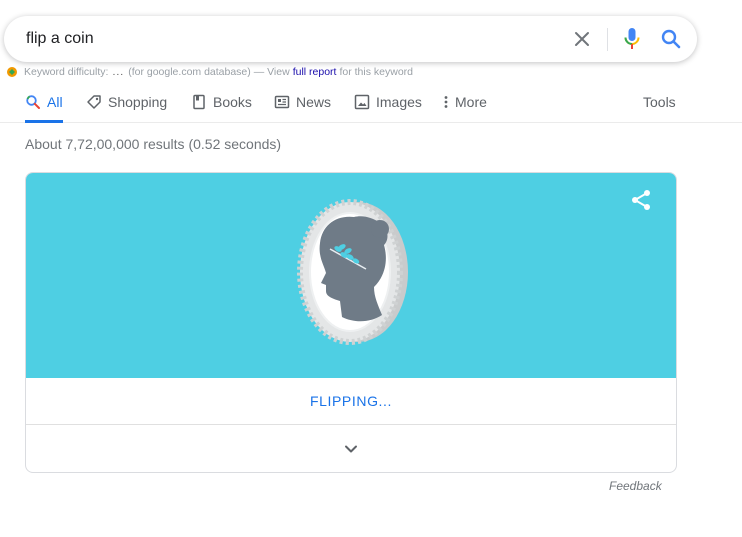 Image resolution: width=742 pixels, height=537 pixels. I want to click on search-button, so click(671, 39).